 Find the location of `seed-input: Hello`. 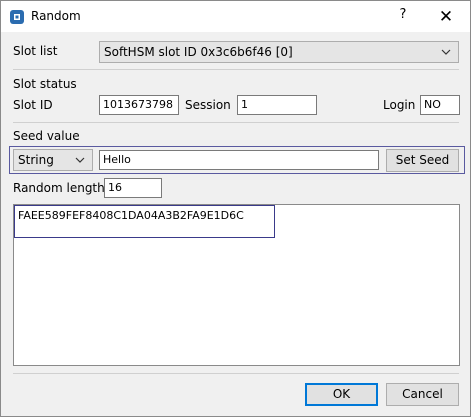

seed-input: Hello is located at coordinates (239, 160).